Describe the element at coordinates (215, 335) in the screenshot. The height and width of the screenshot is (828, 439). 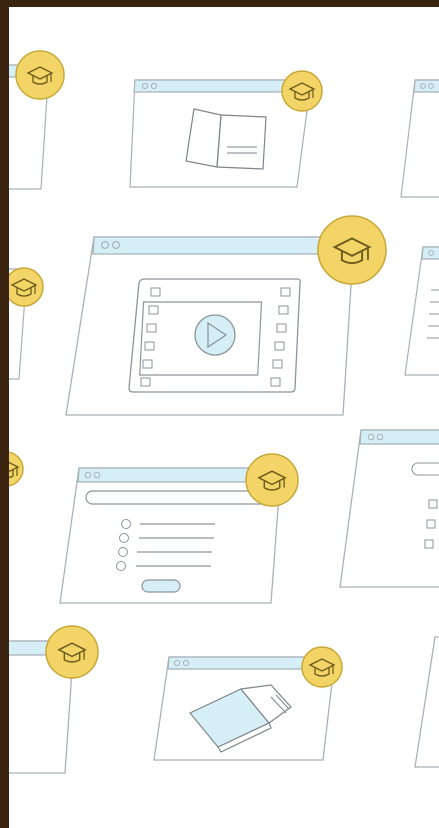
I see `play-icon` at that location.